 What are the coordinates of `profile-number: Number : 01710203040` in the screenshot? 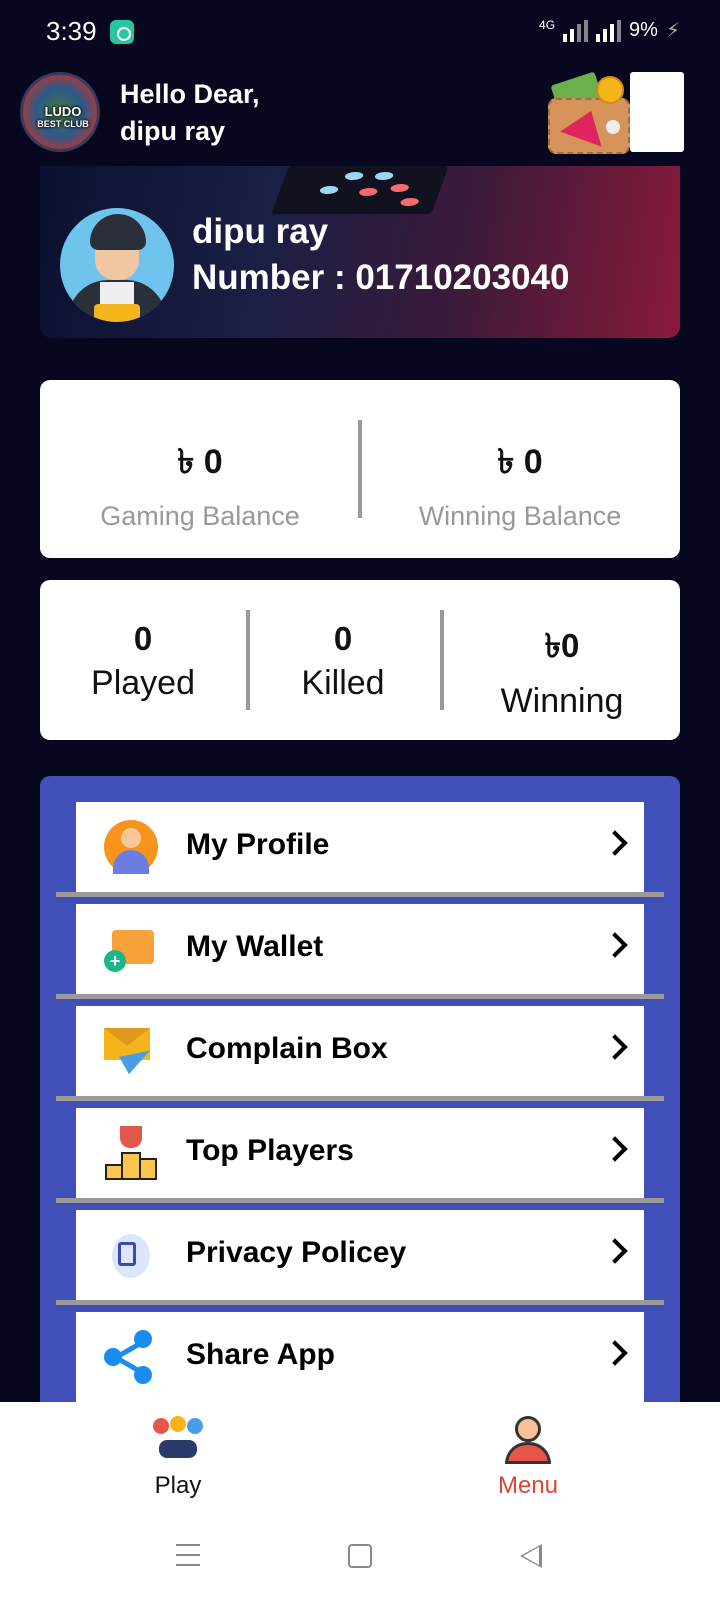 It's located at (381, 277).